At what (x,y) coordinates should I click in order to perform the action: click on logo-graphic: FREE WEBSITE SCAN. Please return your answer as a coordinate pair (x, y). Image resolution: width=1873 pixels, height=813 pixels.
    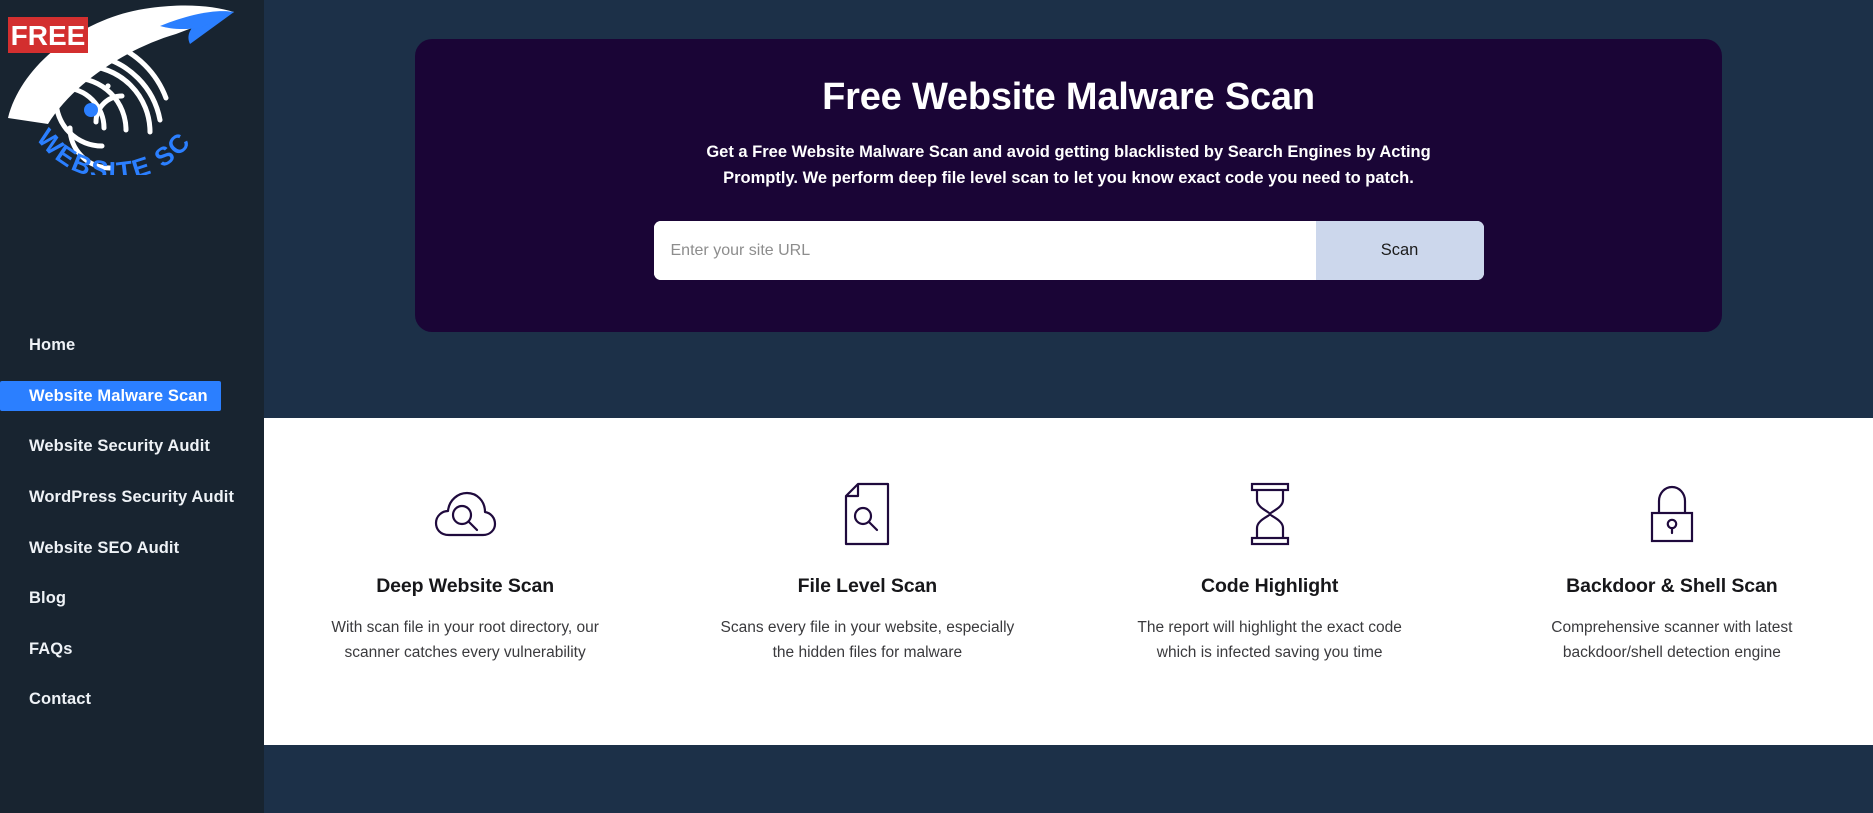
    Looking at the image, I should click on (117, 87).